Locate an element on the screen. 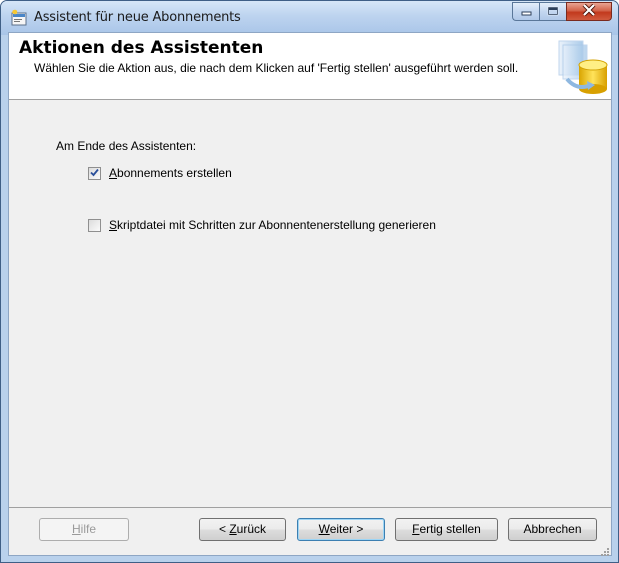 The width and height of the screenshot is (619, 563). next-button: Weiter > is located at coordinates (341, 529).